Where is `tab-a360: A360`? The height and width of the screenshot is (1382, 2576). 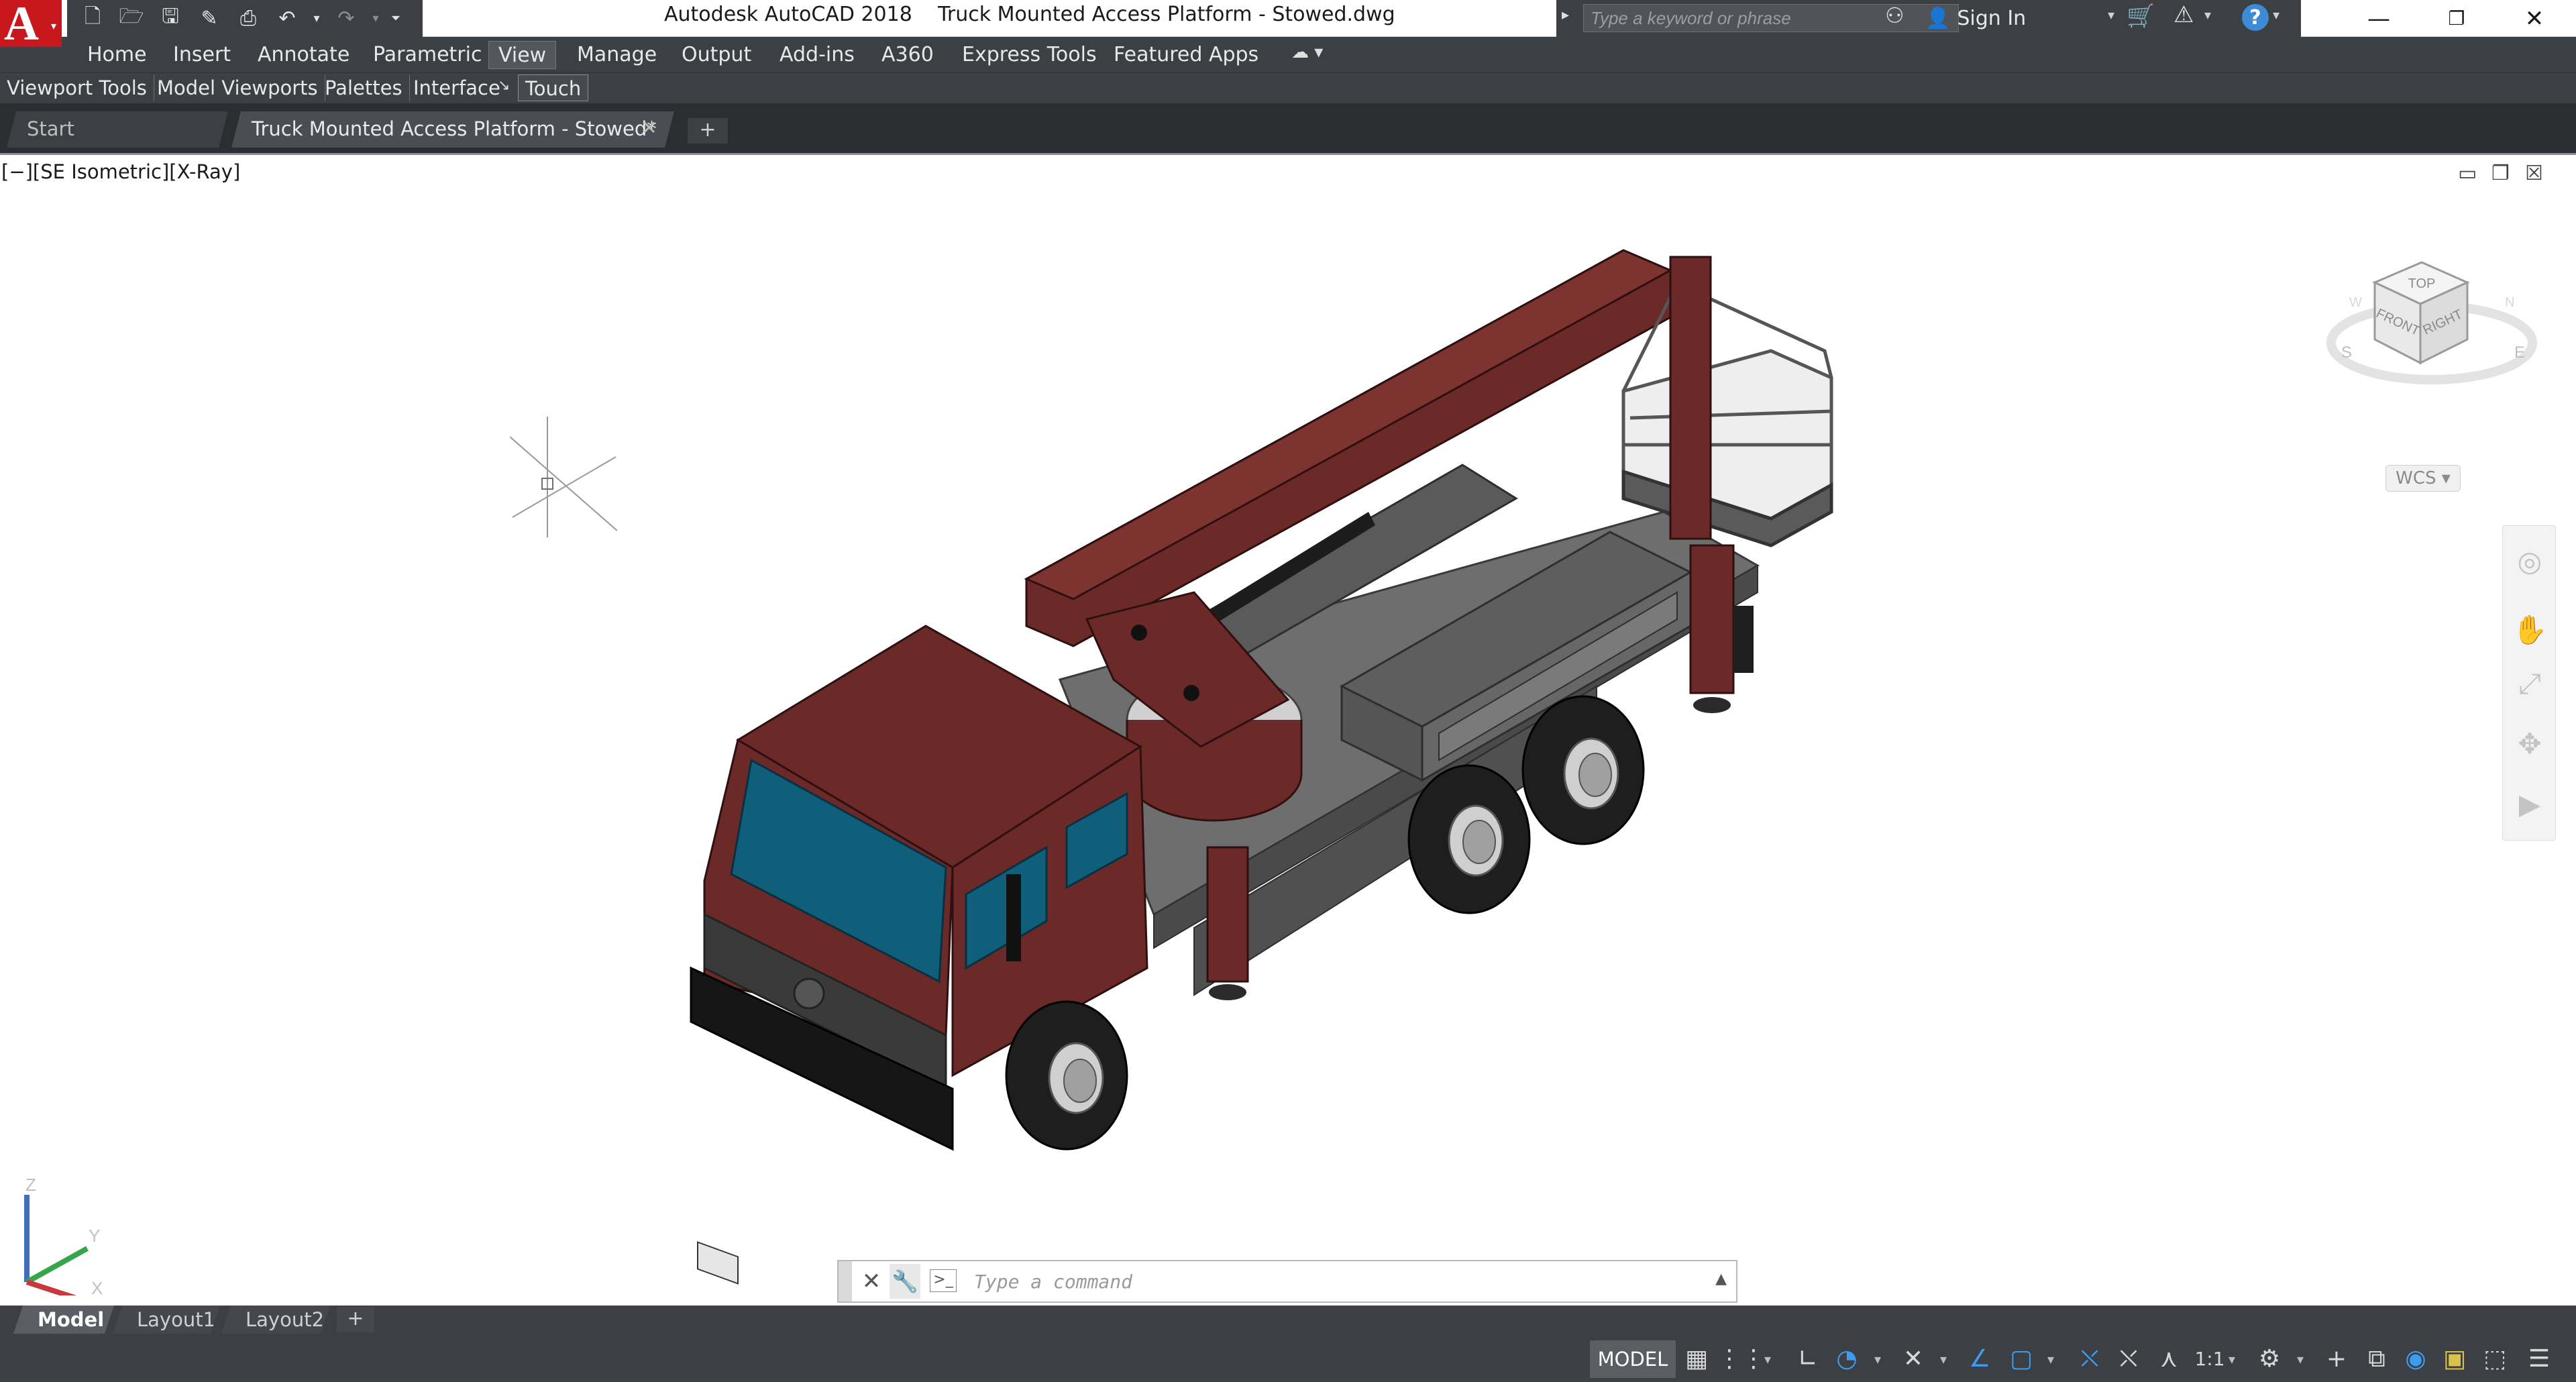
tab-a360: A360 is located at coordinates (907, 55).